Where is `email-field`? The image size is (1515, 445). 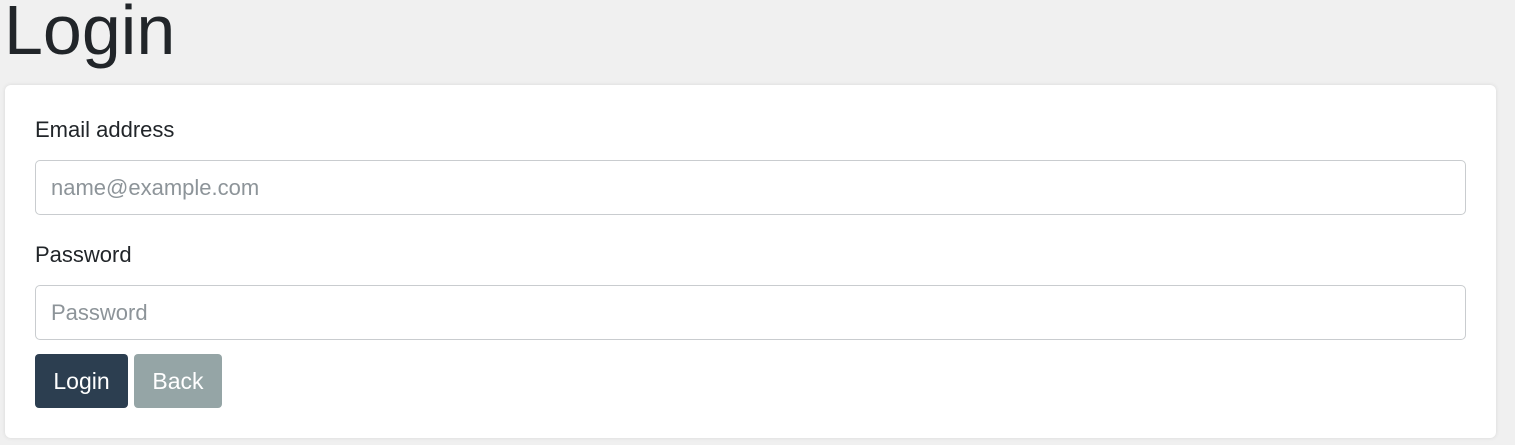
email-field is located at coordinates (750, 187).